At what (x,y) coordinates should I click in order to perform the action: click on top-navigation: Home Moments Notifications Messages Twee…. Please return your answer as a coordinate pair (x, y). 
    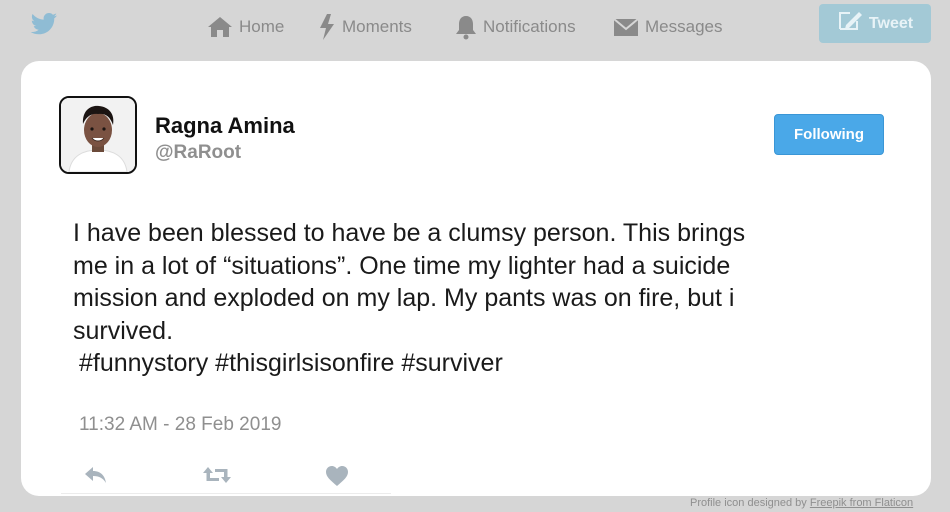
    Looking at the image, I should click on (475, 27).